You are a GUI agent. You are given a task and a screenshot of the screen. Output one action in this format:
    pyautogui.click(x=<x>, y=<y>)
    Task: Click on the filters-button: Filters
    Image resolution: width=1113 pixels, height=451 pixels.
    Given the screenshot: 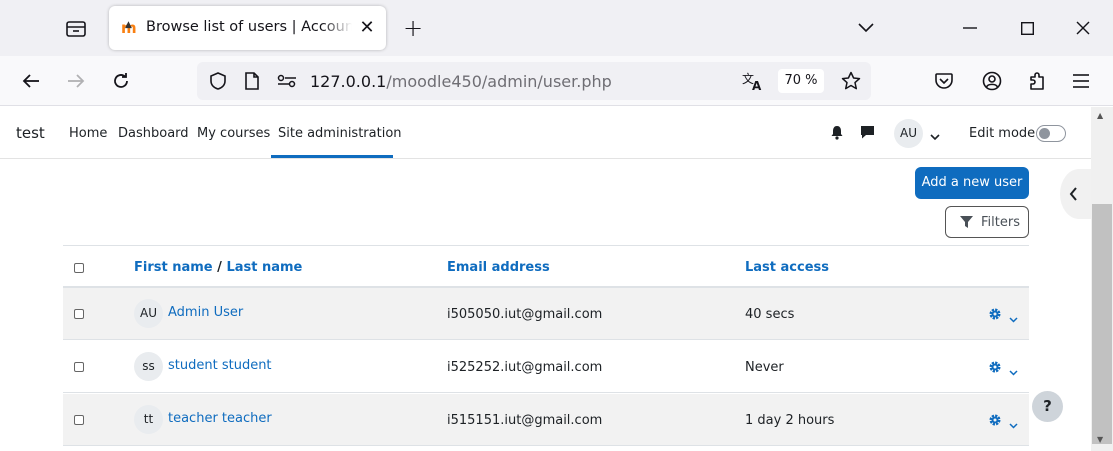 What is the action you would take?
    pyautogui.click(x=987, y=222)
    